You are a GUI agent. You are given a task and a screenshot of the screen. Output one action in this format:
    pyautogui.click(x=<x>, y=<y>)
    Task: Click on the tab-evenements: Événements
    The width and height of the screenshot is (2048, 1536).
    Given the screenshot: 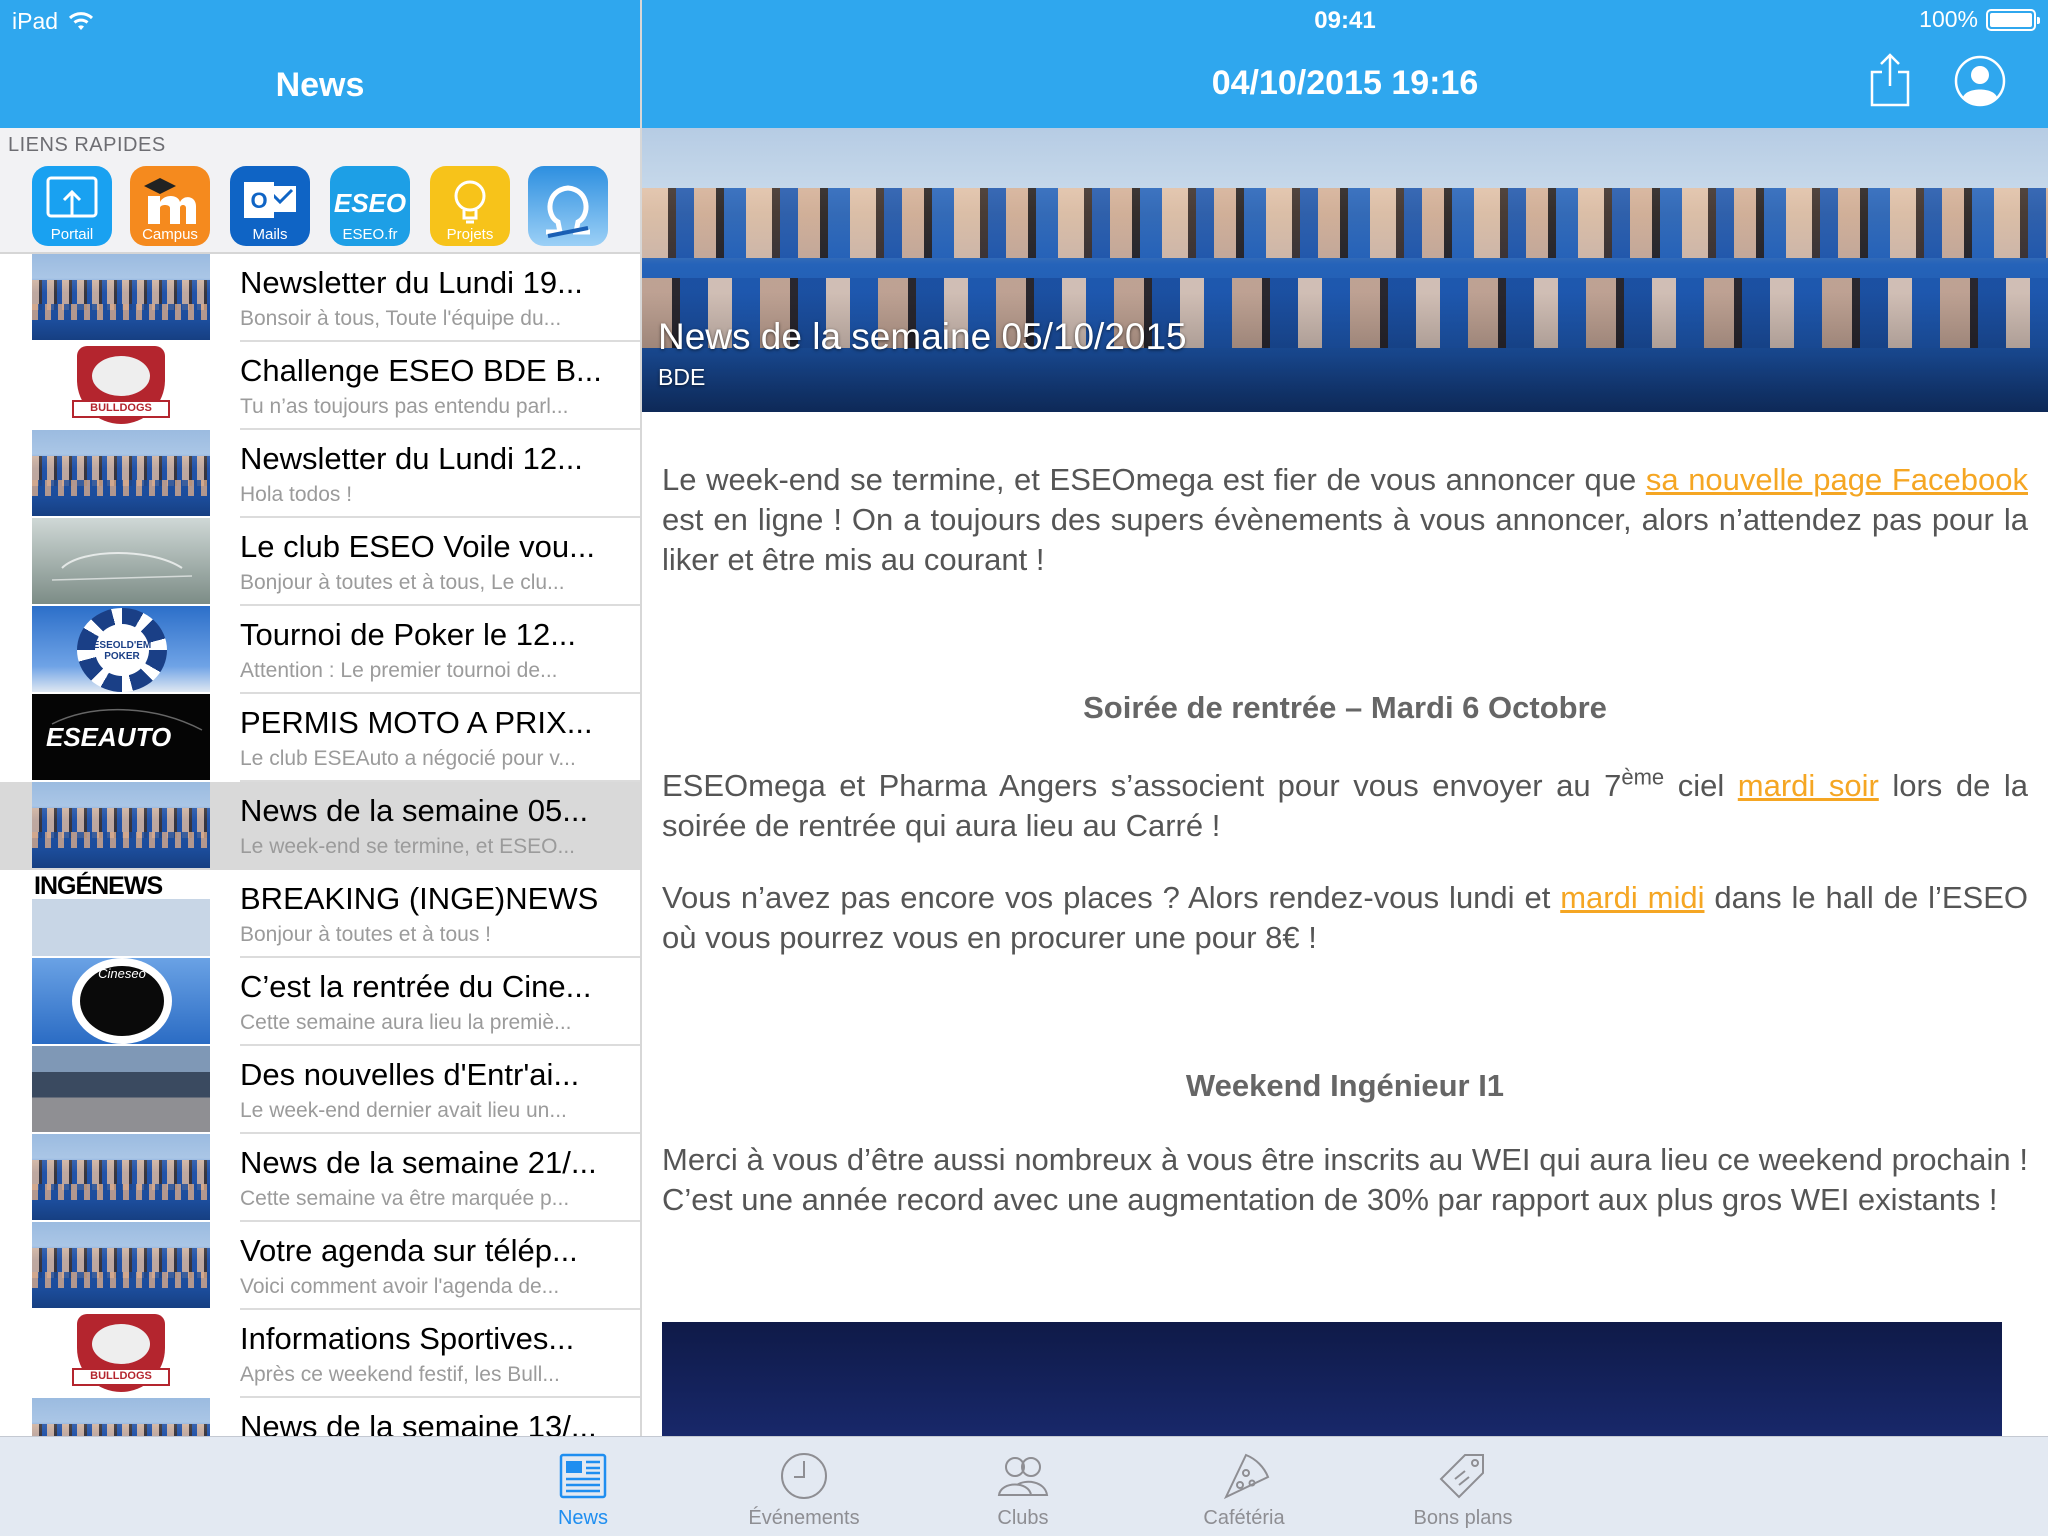 What is the action you would take?
    pyautogui.click(x=804, y=1486)
    